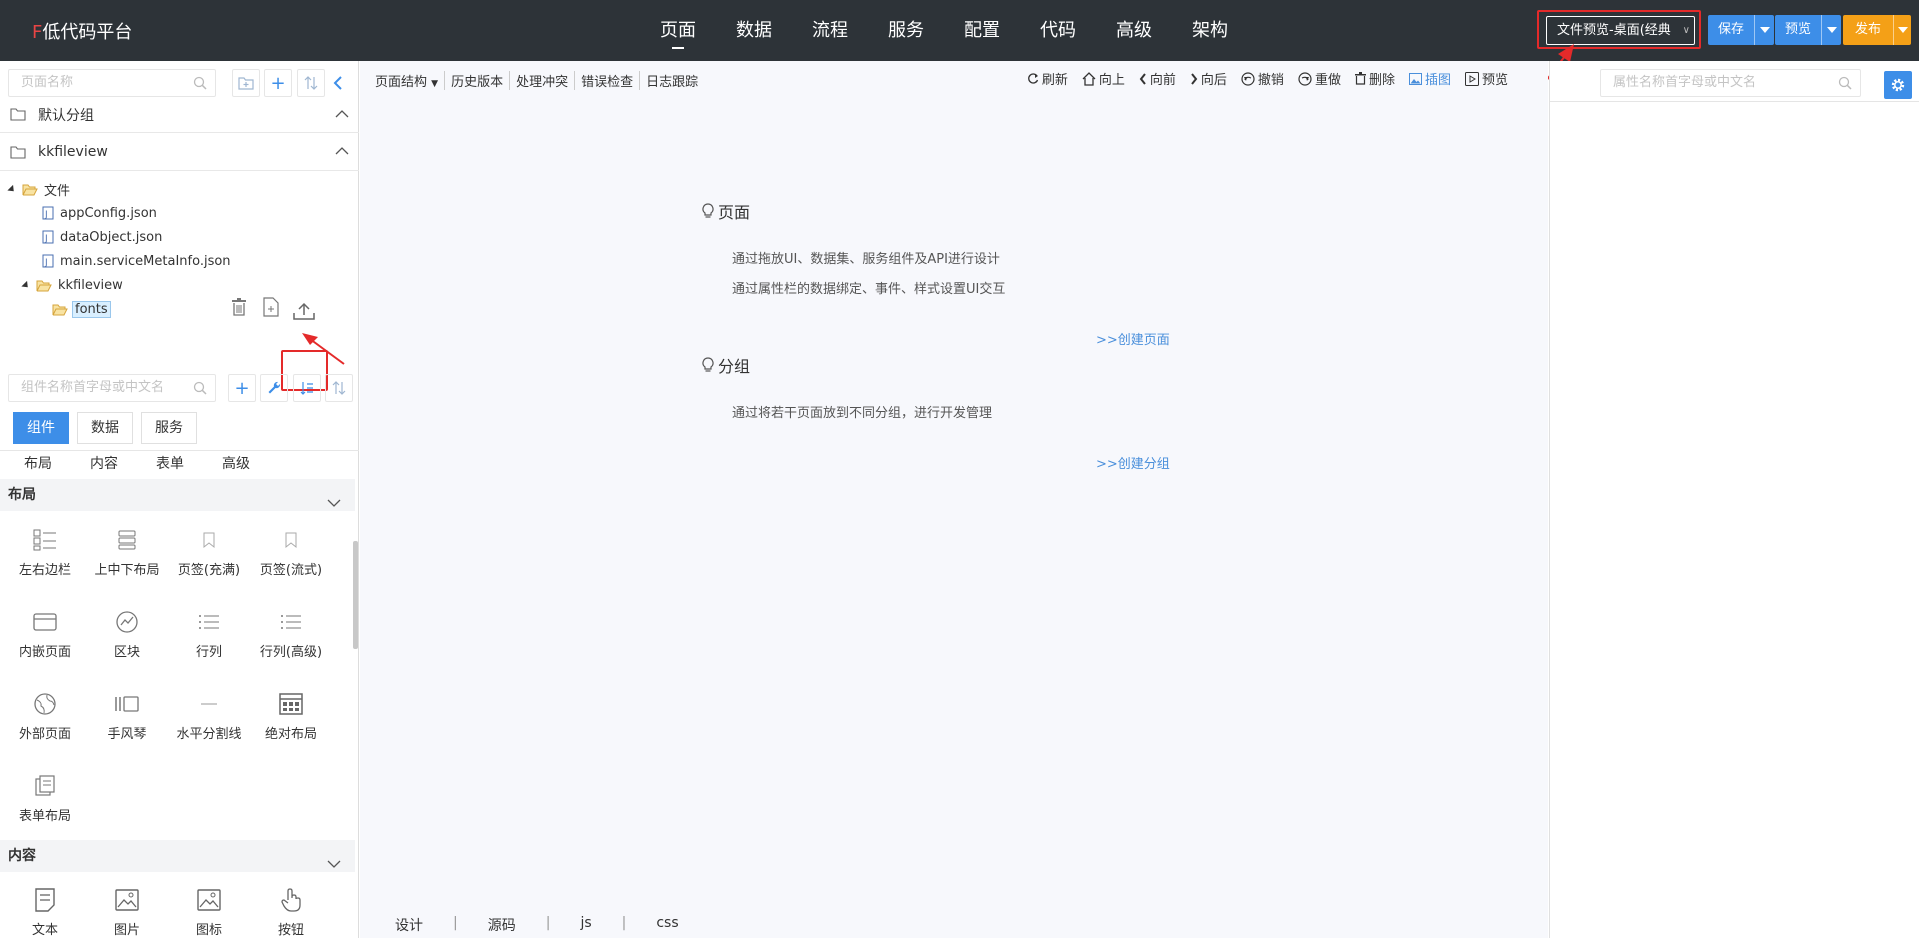 The width and height of the screenshot is (1919, 938). I want to click on nav-service: 服务, so click(906, 30).